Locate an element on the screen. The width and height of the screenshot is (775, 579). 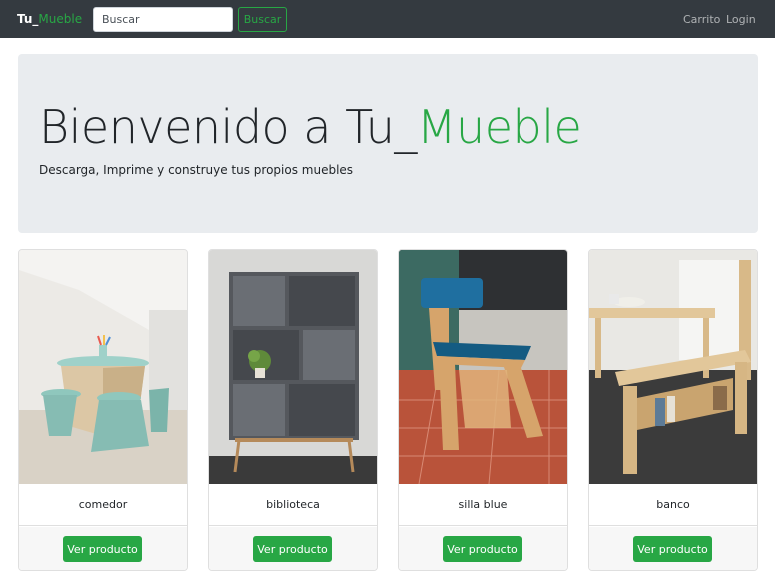
brand-logo: Tu_Mueble is located at coordinates (49, 19).